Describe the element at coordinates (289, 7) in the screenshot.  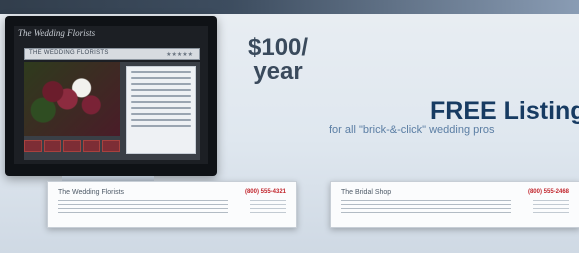
I see `top-strip` at that location.